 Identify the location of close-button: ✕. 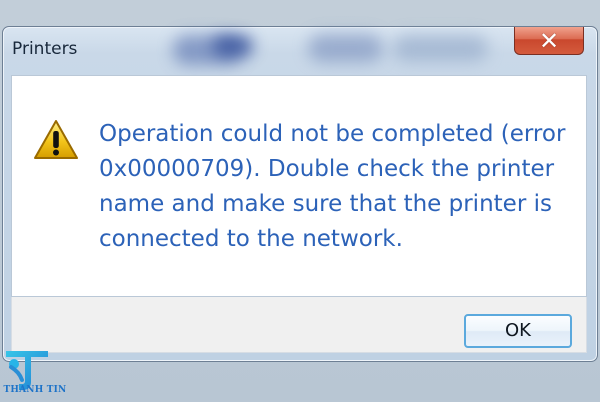
(549, 41).